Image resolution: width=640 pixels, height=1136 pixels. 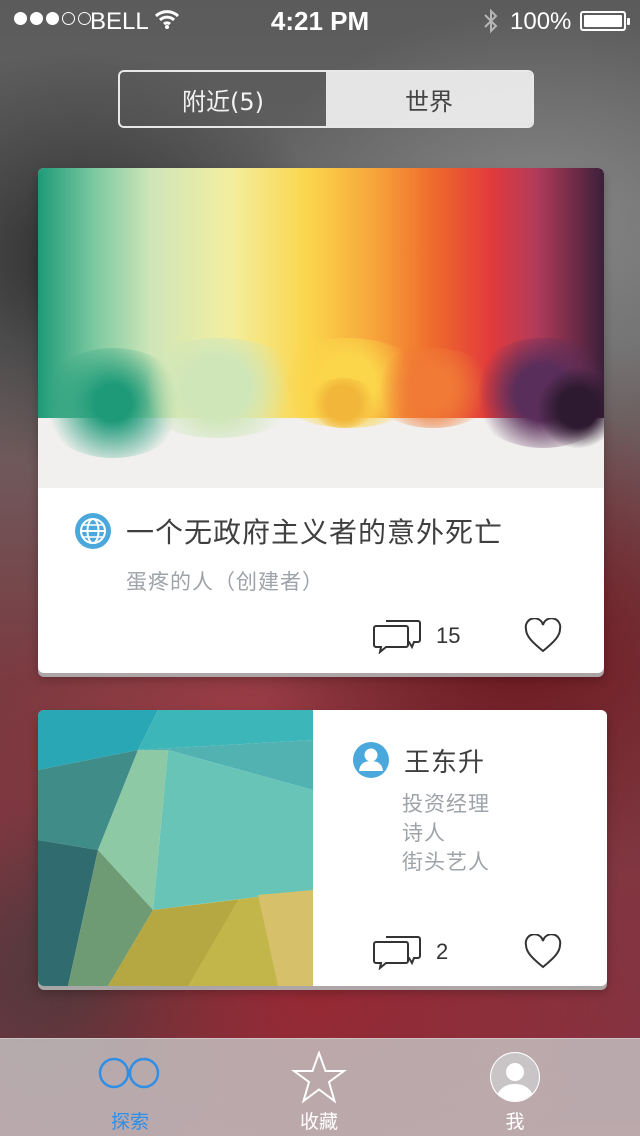 I want to click on comment-stat: 15, so click(x=416, y=636).